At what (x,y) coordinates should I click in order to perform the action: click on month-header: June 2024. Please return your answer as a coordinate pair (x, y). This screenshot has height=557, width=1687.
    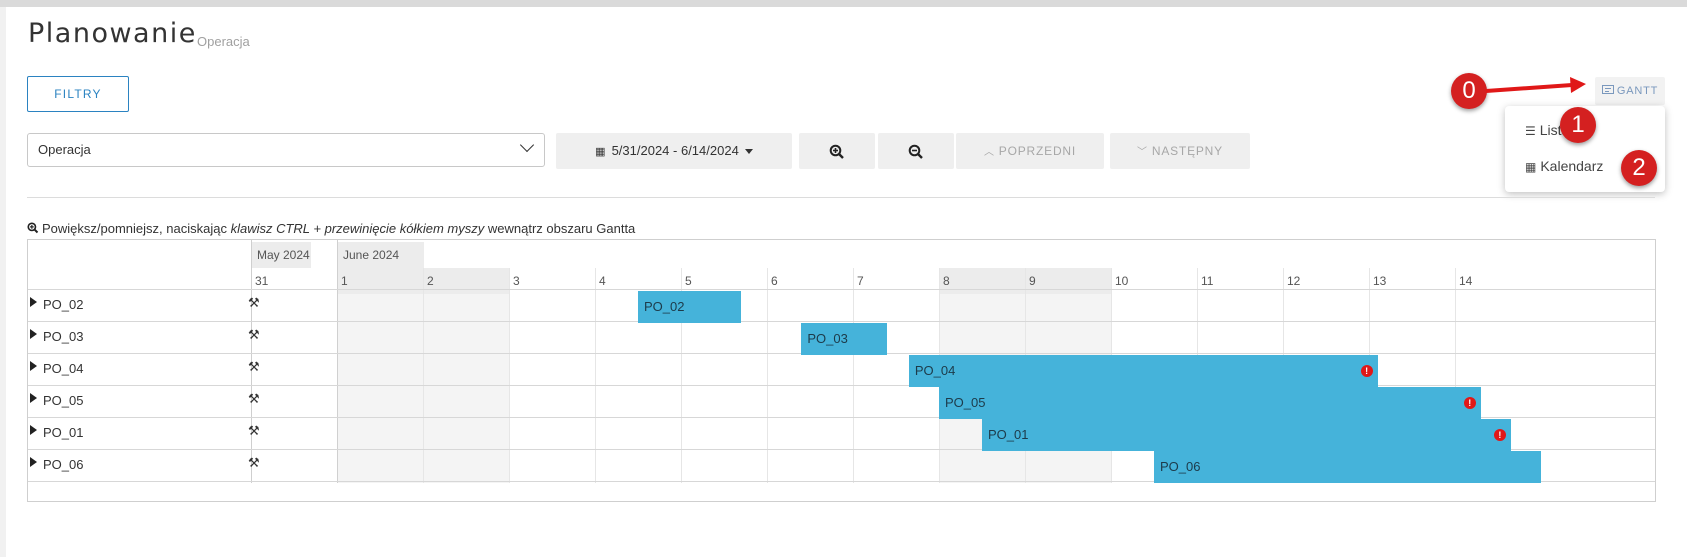
    Looking at the image, I should click on (381, 255).